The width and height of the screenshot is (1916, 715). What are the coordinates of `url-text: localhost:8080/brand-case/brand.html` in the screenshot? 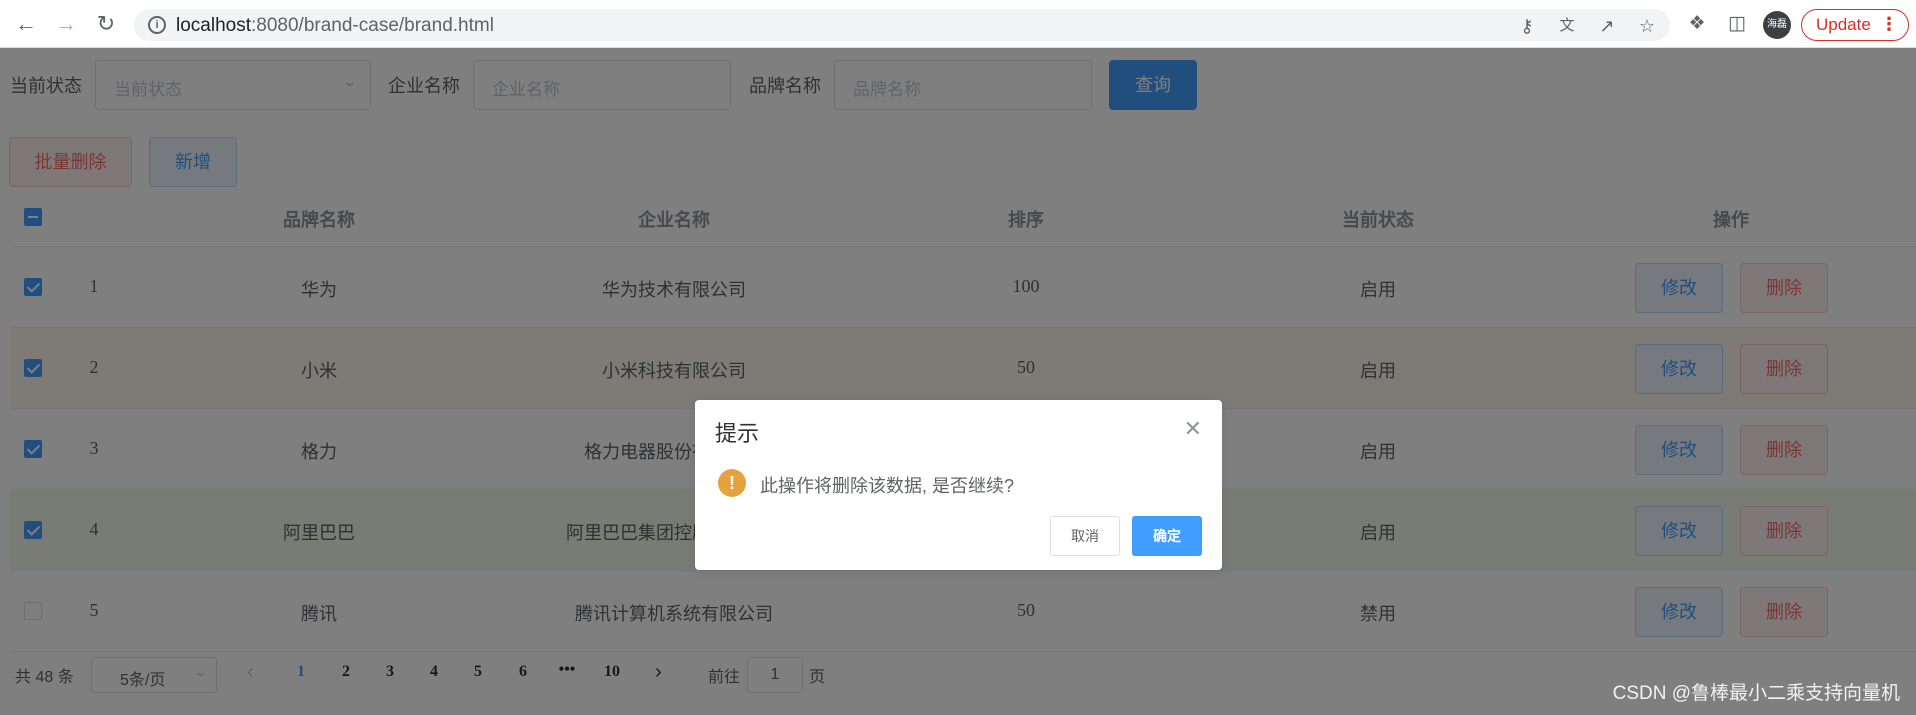 It's located at (335, 26).